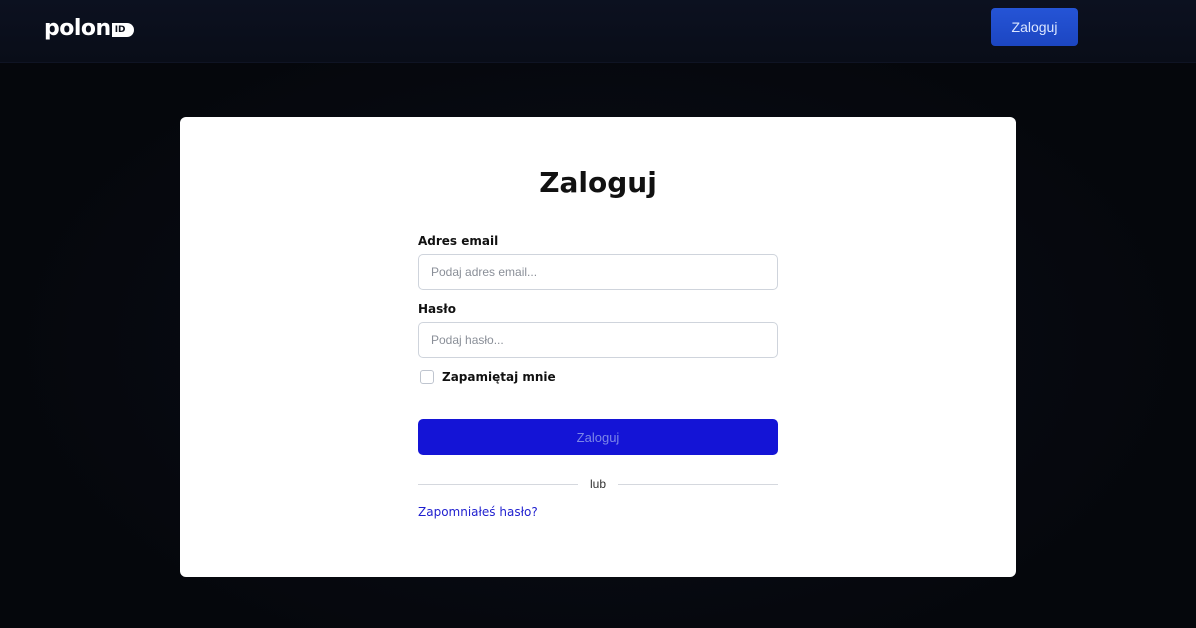 The width and height of the screenshot is (1196, 628). What do you see at coordinates (122, 29) in the screenshot?
I see `logo-badge: ID` at bounding box center [122, 29].